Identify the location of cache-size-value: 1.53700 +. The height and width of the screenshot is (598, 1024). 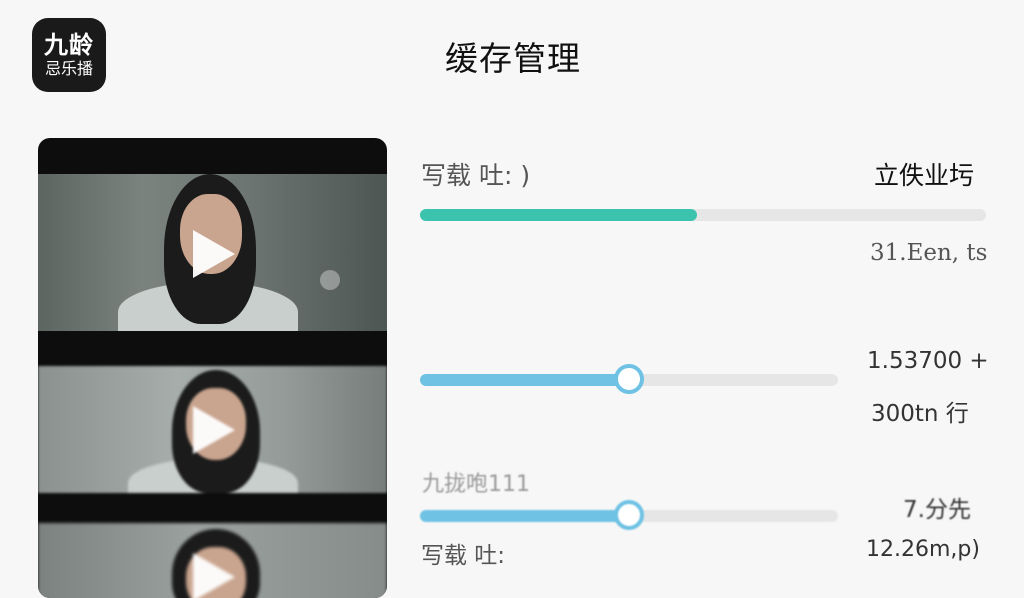
(928, 361).